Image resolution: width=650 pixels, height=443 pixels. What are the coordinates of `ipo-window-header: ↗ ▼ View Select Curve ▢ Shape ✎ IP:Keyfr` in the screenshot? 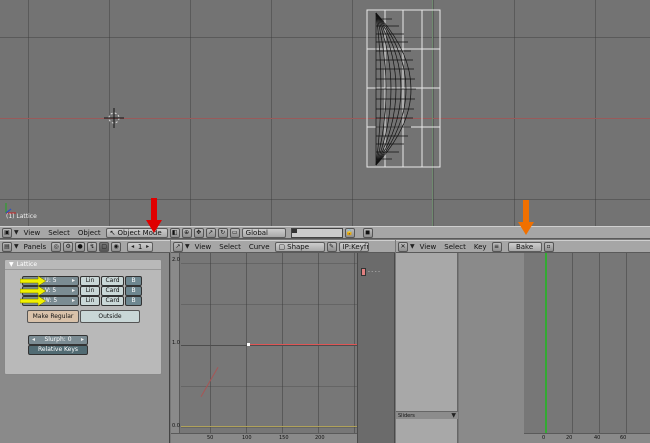 It's located at (283, 246).